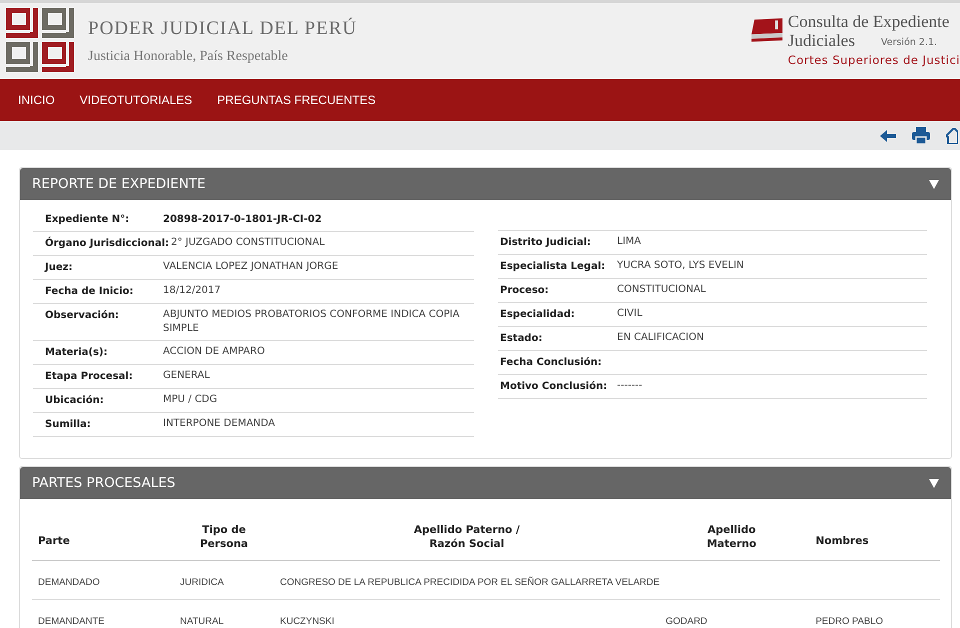 This screenshot has height=628, width=960. What do you see at coordinates (36, 100) in the screenshot?
I see `nav-link: INICIO` at bounding box center [36, 100].